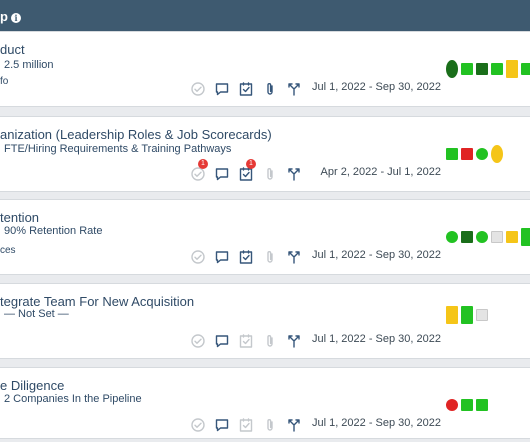 This screenshot has width=530, height=442. Describe the element at coordinates (73, 399) in the screenshot. I see `goal-target: 2 Companies In the Pipeline` at that location.